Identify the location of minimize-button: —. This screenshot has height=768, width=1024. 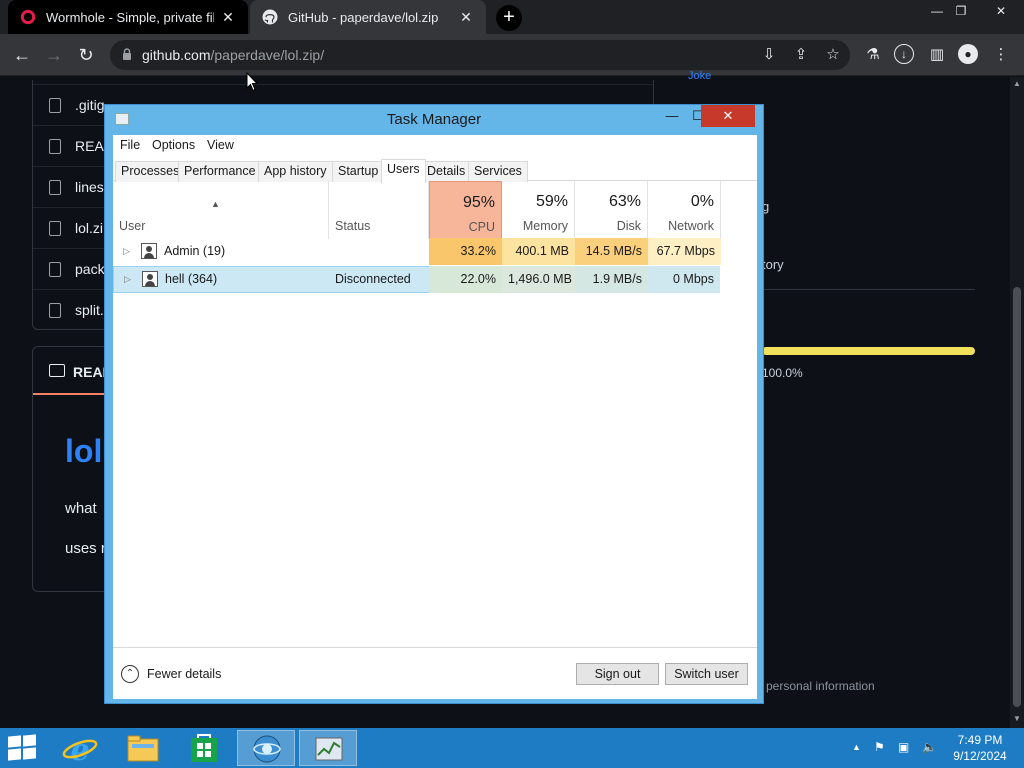
(672, 116).